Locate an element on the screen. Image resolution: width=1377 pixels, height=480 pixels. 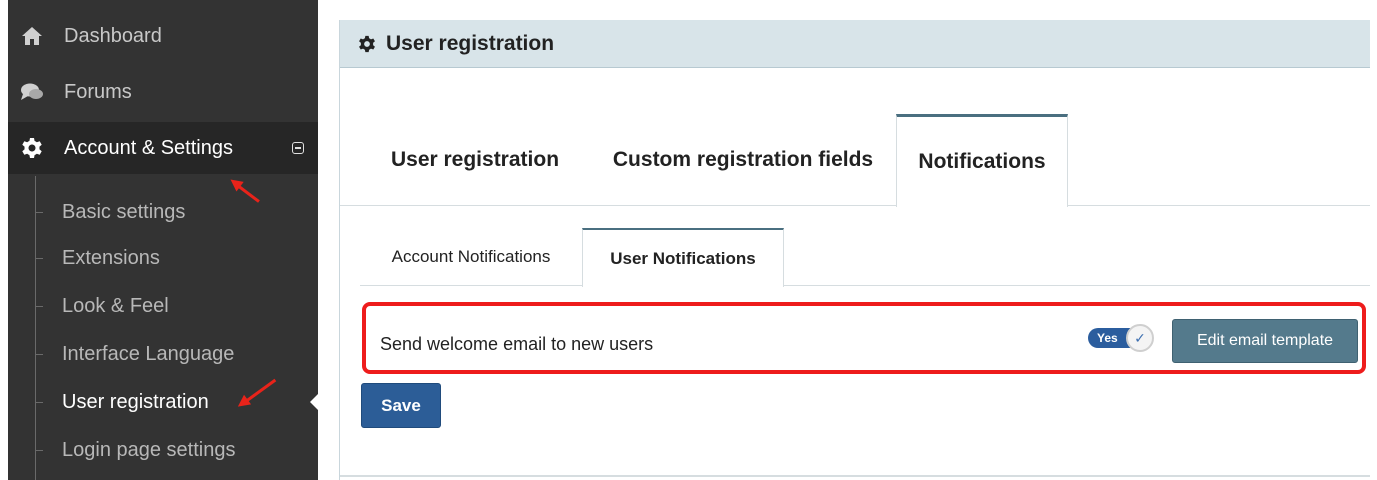
sub-item-label: Interface Language is located at coordinates (148, 353).